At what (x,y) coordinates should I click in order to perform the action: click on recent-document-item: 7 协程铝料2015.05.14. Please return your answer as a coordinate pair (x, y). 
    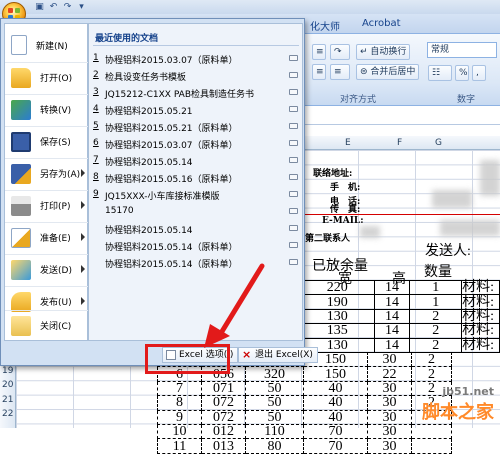
    Looking at the image, I should click on (195, 160).